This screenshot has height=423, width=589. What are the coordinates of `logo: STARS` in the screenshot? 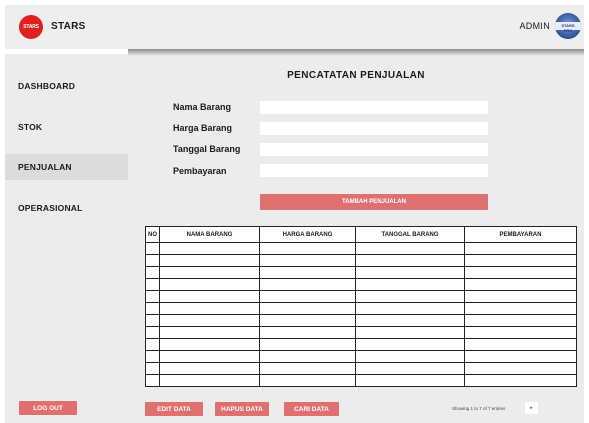 It's located at (31, 27).